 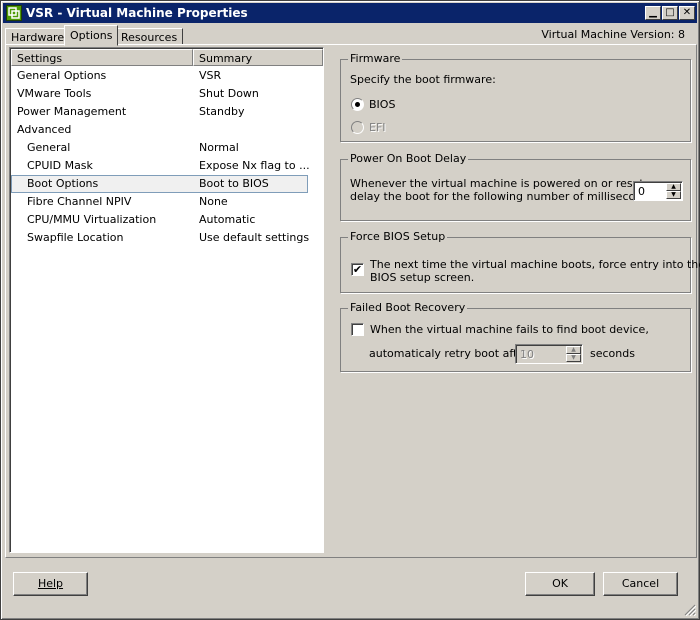 What do you see at coordinates (234, 183) in the screenshot?
I see `setting-summary: Boot to BIOS` at bounding box center [234, 183].